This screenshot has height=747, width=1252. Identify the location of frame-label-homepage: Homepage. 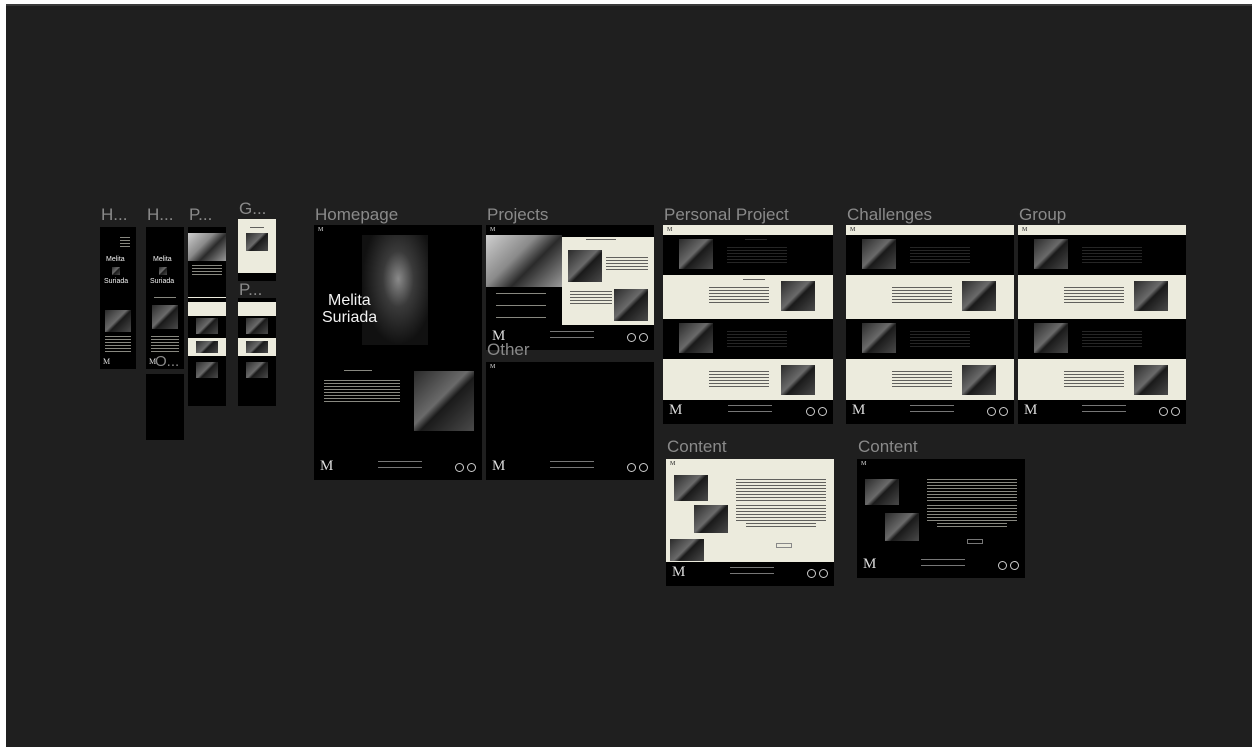
(356, 214).